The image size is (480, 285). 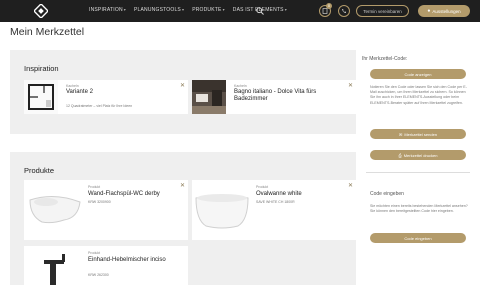 I want to click on card-title: Wand-Flachspül-WC derby, so click(x=135, y=194).